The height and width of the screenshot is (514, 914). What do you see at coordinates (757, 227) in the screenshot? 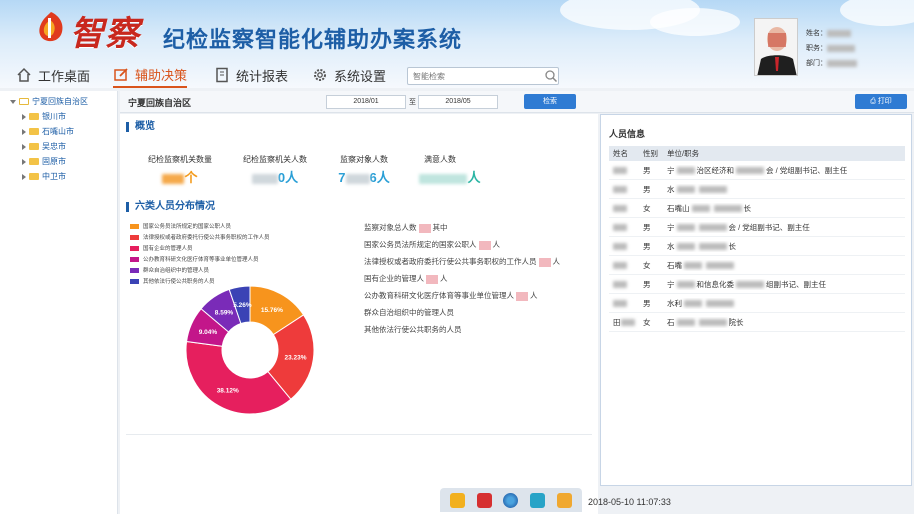
I see `table-row: 男 宁 会 / 党组副书记、副主任` at bounding box center [757, 227].